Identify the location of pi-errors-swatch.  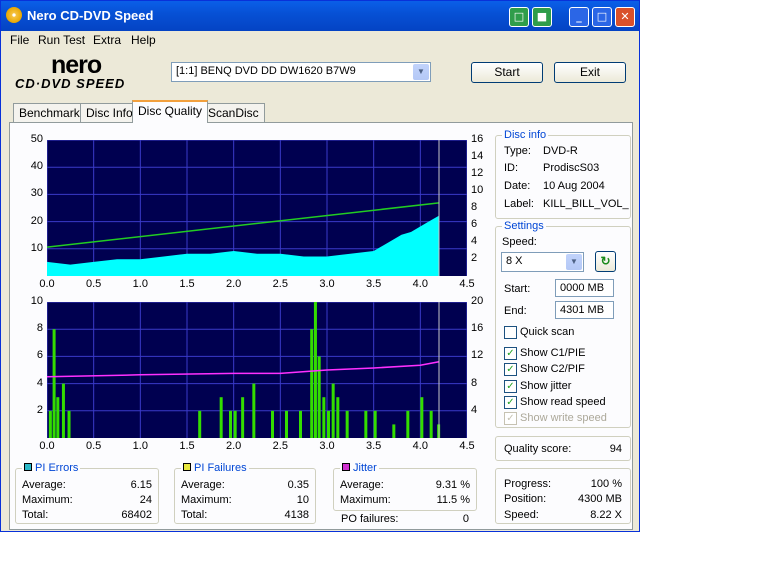
(28, 467).